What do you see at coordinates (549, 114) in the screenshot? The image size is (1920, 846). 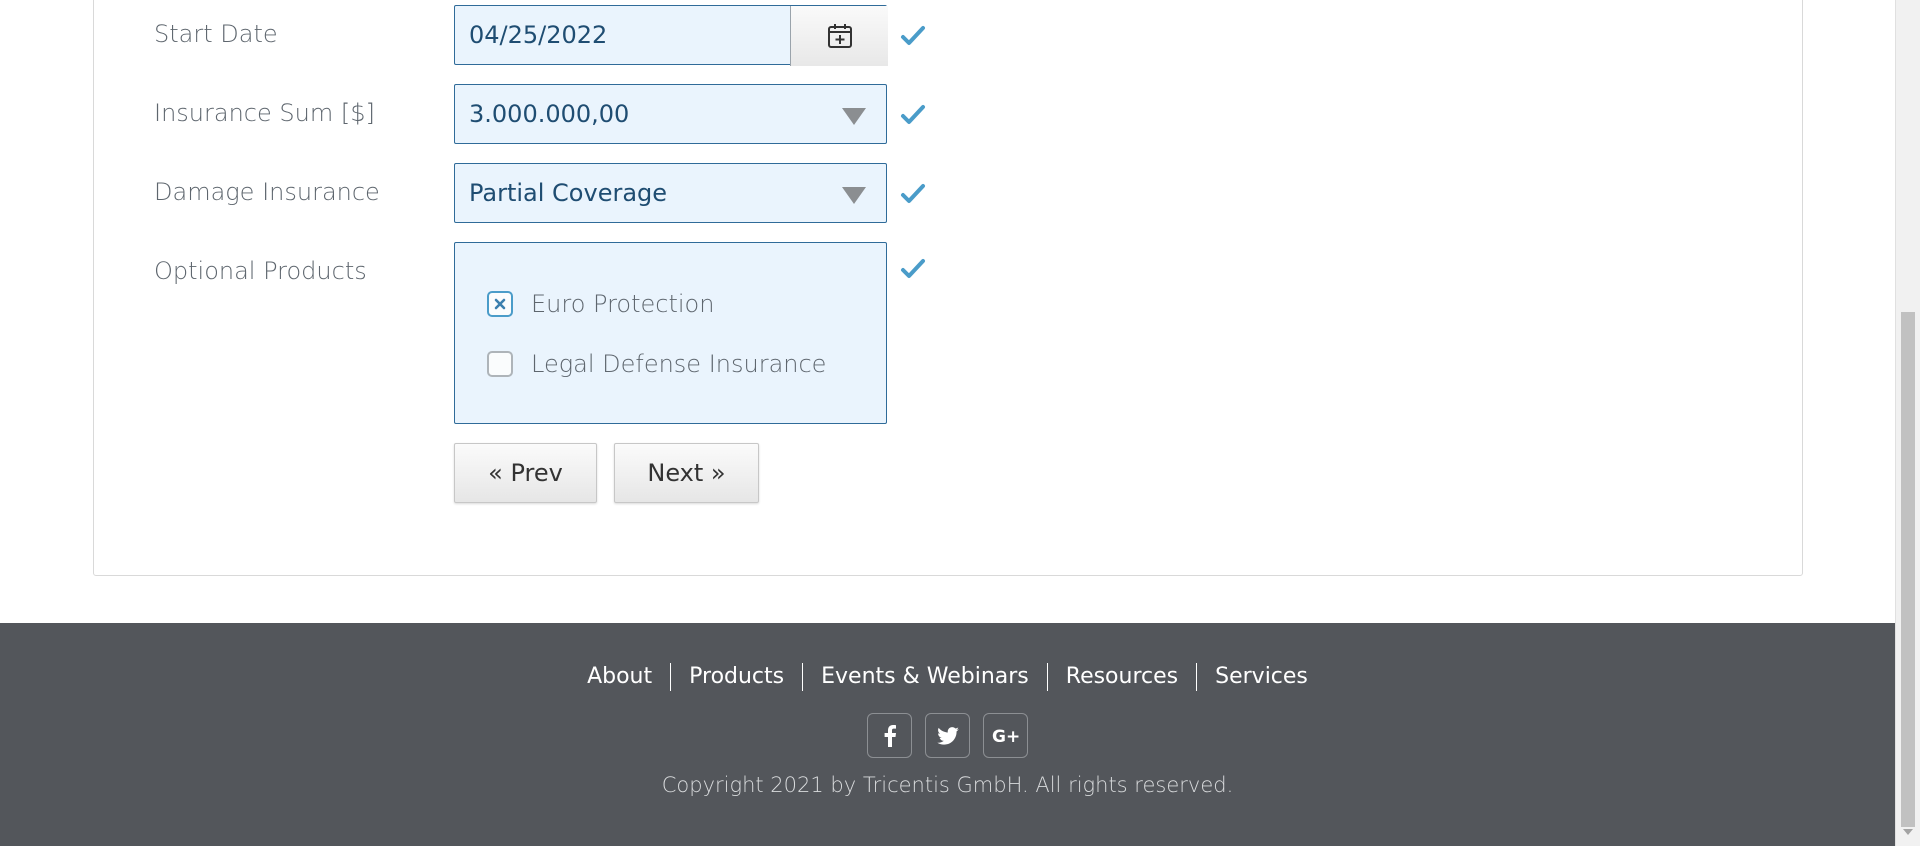 I see `insurance-sum-value: 3.000.000,00` at bounding box center [549, 114].